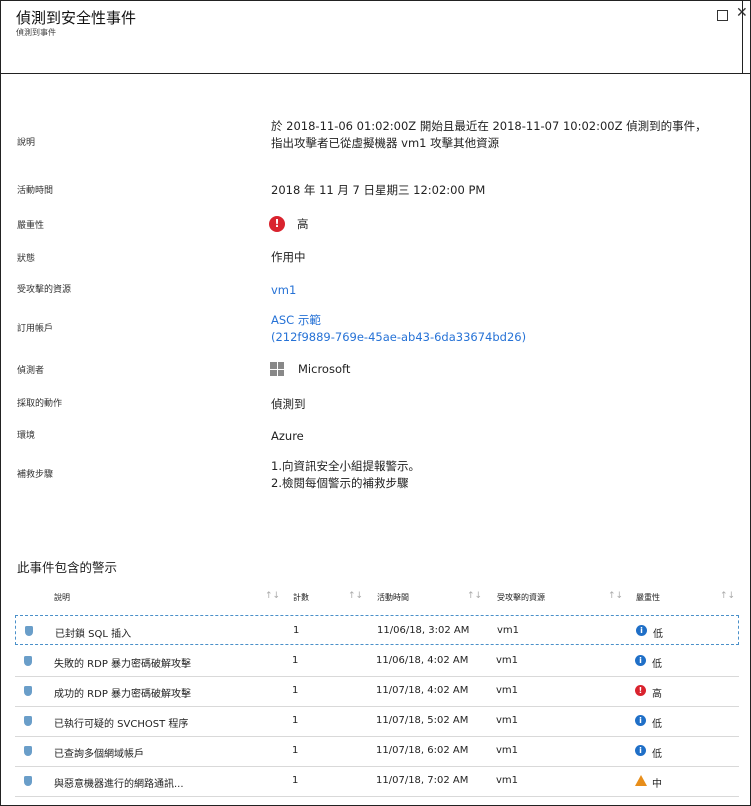  I want to click on alert-time: 11/07/18, 4:02 AM, so click(422, 690).